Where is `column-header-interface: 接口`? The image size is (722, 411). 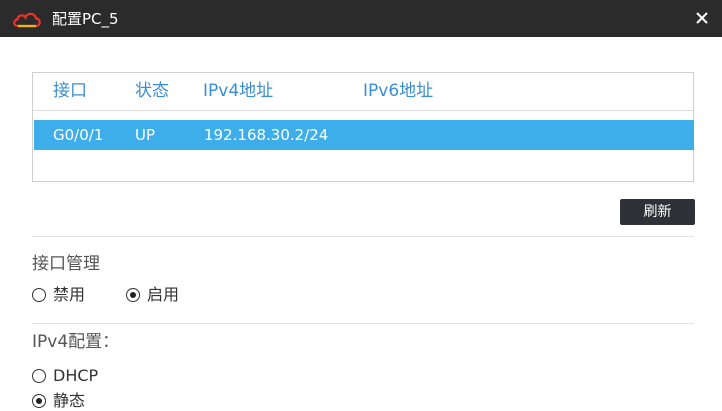 column-header-interface: 接口 is located at coordinates (70, 91).